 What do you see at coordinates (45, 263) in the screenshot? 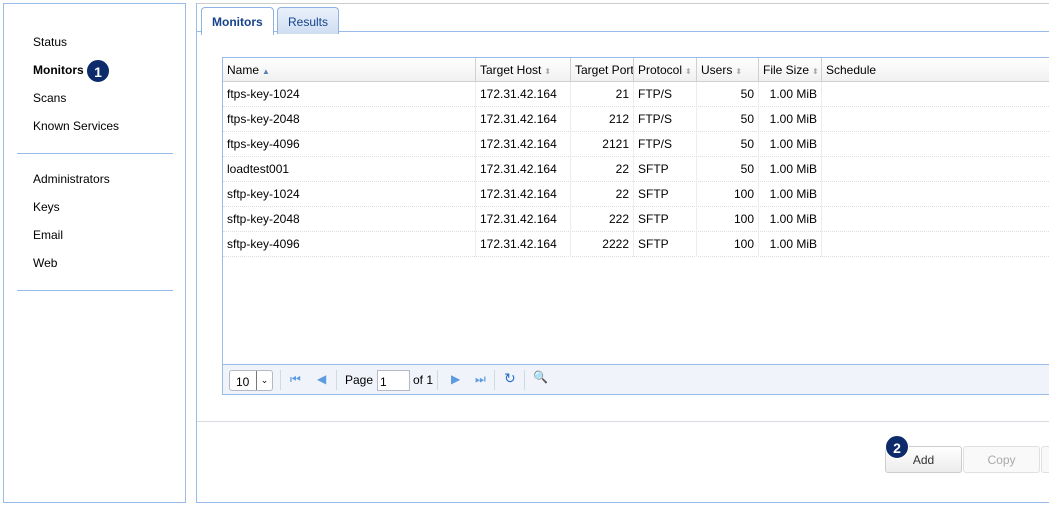
I see `sidebar-item-web: Web` at bounding box center [45, 263].